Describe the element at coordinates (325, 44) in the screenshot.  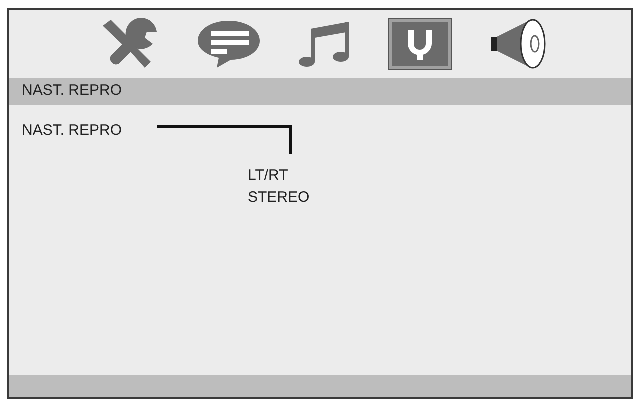
I see `music-note-icon` at that location.